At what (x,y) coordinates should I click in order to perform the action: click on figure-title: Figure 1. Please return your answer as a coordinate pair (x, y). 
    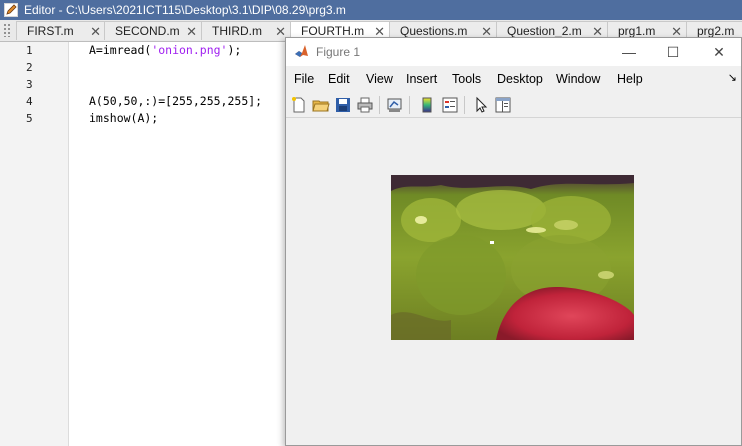
    Looking at the image, I should click on (338, 52).